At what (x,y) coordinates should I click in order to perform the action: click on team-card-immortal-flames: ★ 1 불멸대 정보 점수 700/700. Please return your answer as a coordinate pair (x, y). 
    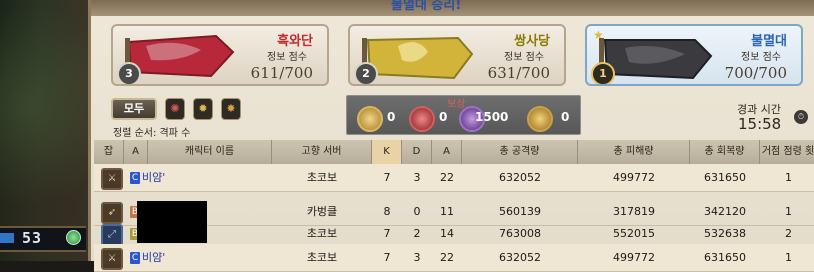
    Looking at the image, I should click on (694, 55).